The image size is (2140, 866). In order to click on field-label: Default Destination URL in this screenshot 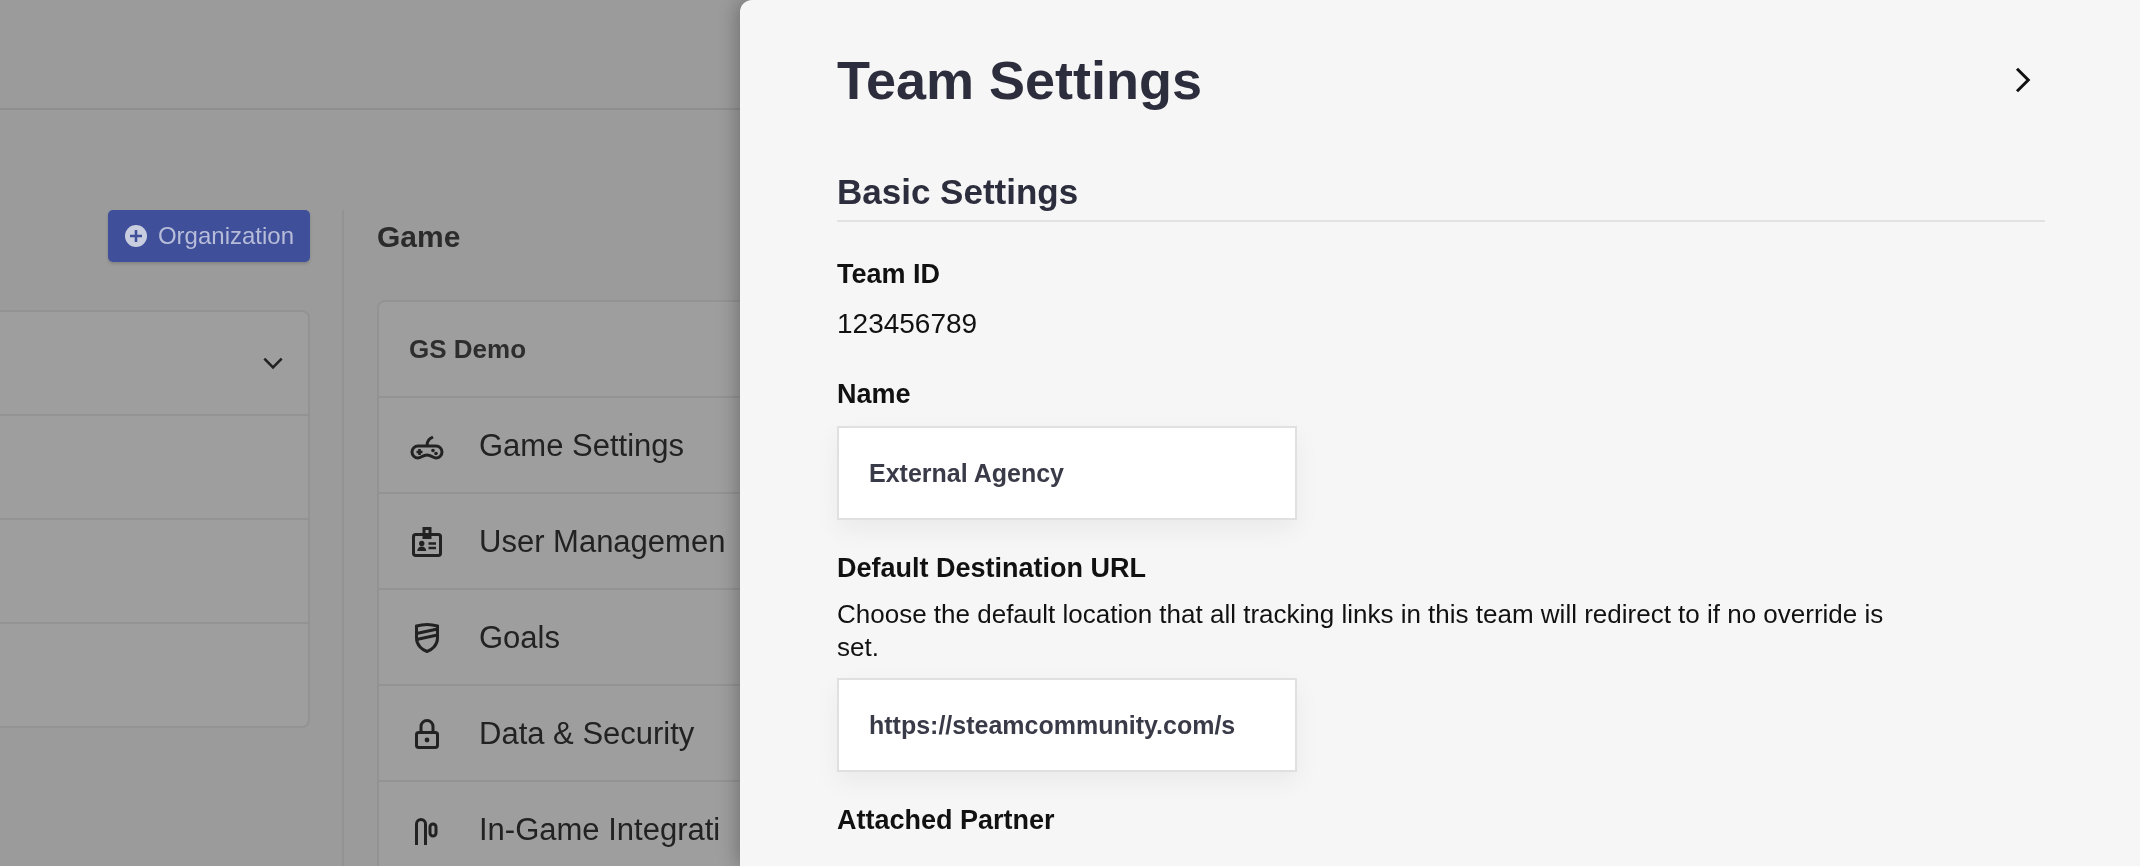, I will do `click(992, 568)`.